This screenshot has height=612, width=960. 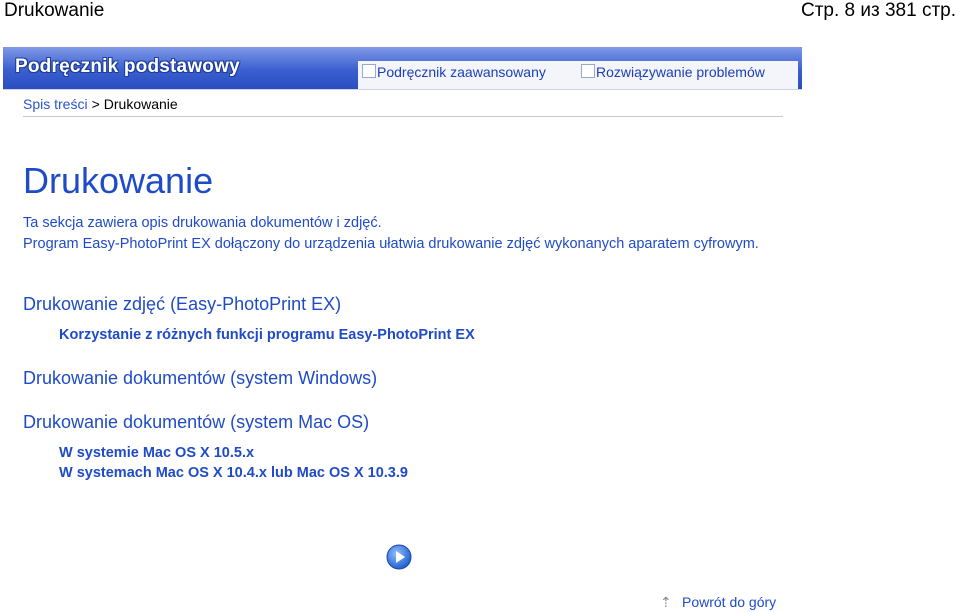 What do you see at coordinates (878, 10) in the screenshot?
I see `page-counter: Стр. 8 из 381 стр.` at bounding box center [878, 10].